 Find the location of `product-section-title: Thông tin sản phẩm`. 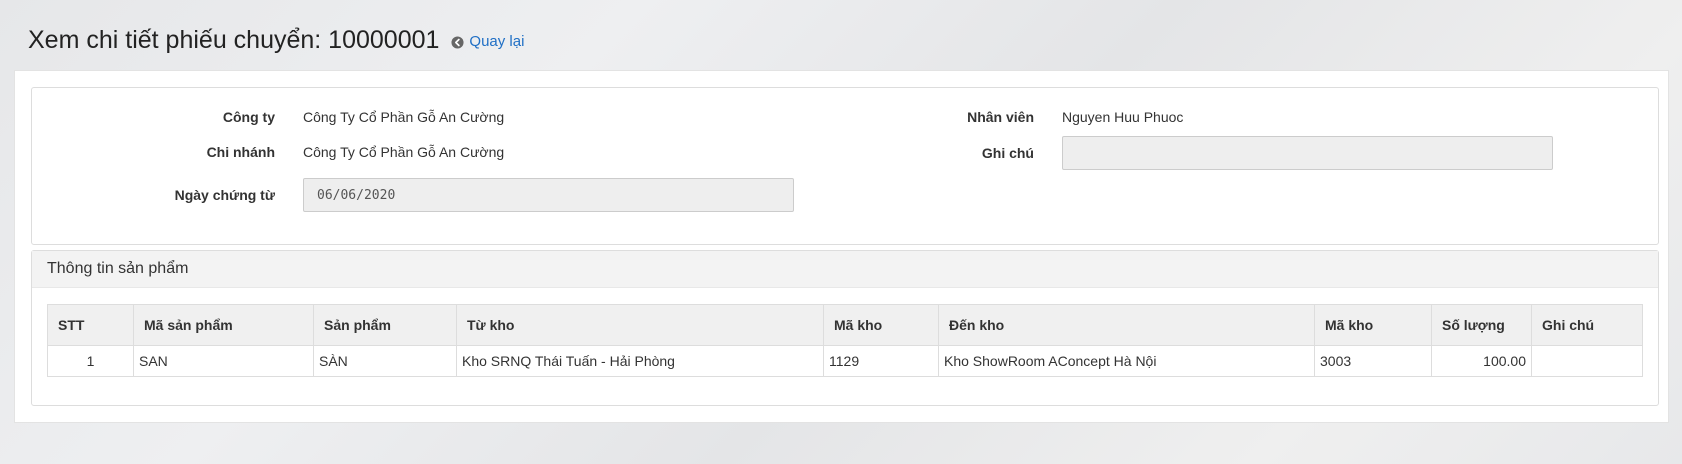

product-section-title: Thông tin sản phẩm is located at coordinates (845, 269).